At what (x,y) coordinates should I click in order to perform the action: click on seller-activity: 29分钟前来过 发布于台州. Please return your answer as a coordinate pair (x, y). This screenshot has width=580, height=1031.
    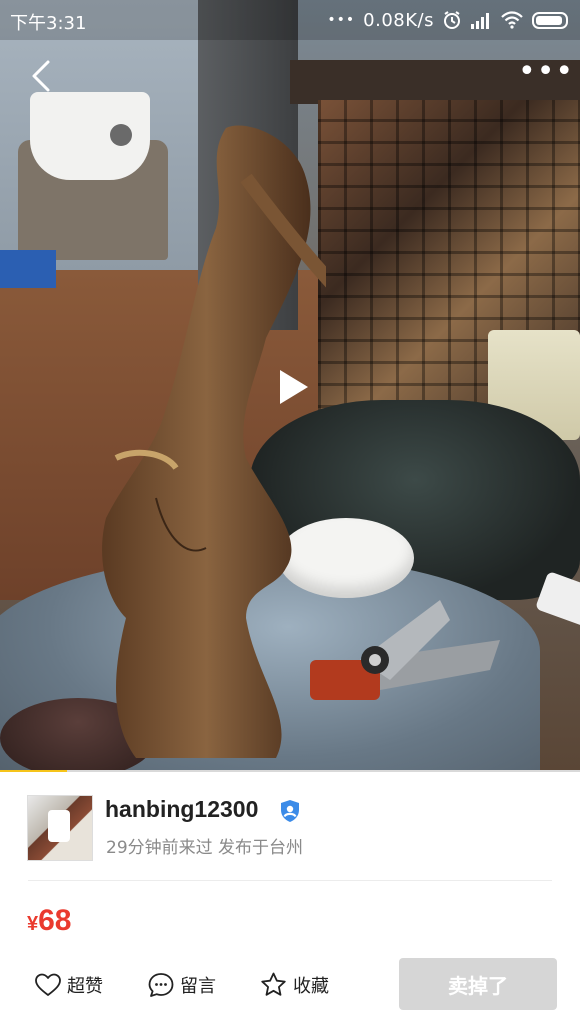
    Looking at the image, I should click on (205, 848).